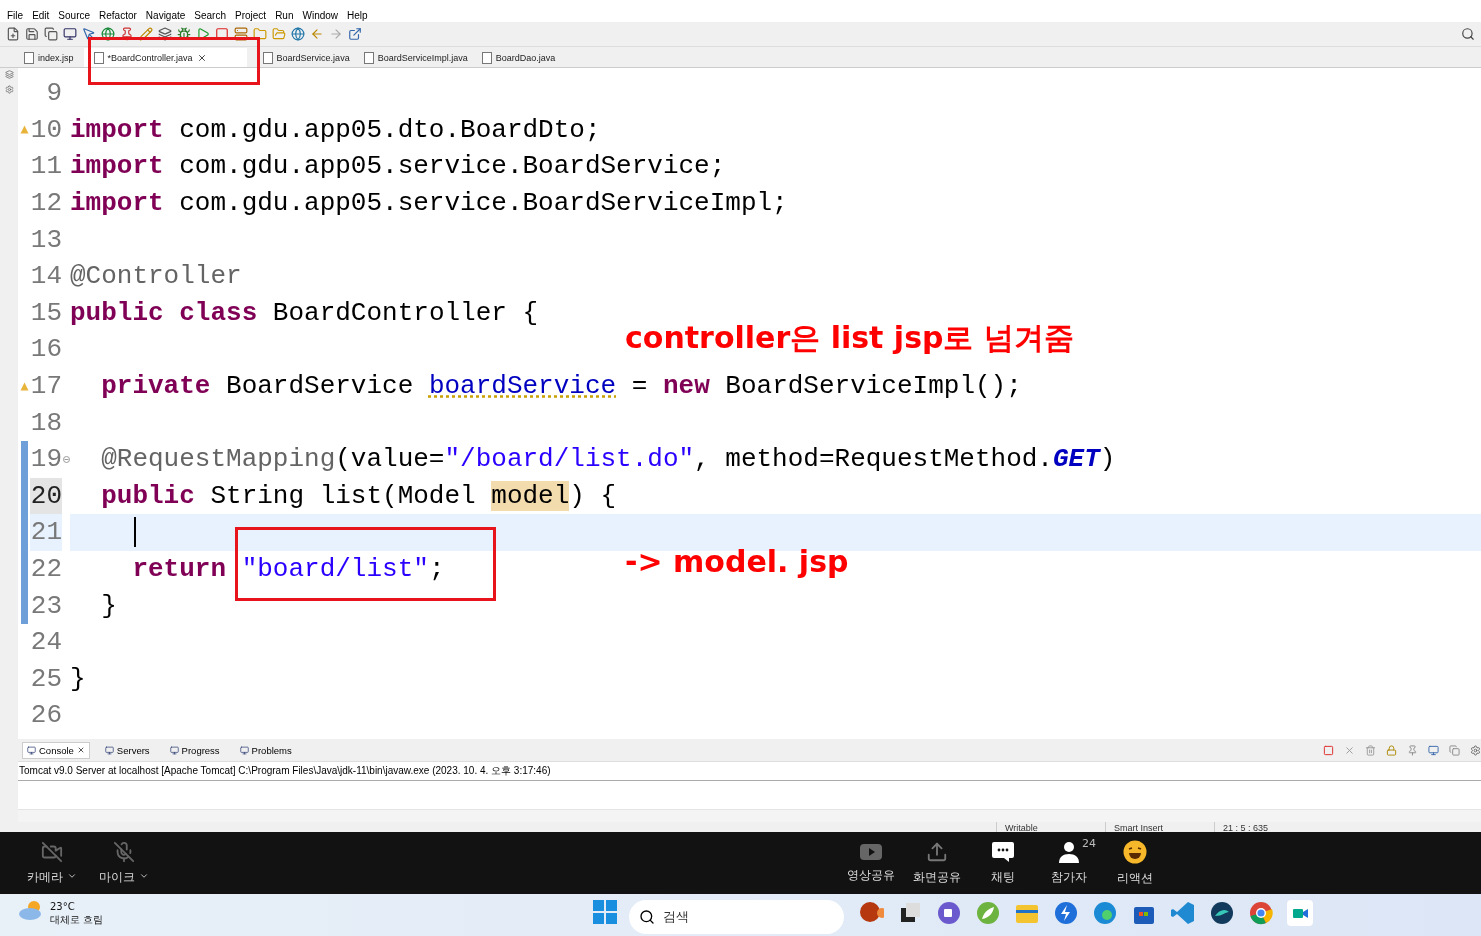 This screenshot has height=936, width=1481. What do you see at coordinates (418, 57) in the screenshot?
I see `editor-tab: BoardServiceImpl.java` at bounding box center [418, 57].